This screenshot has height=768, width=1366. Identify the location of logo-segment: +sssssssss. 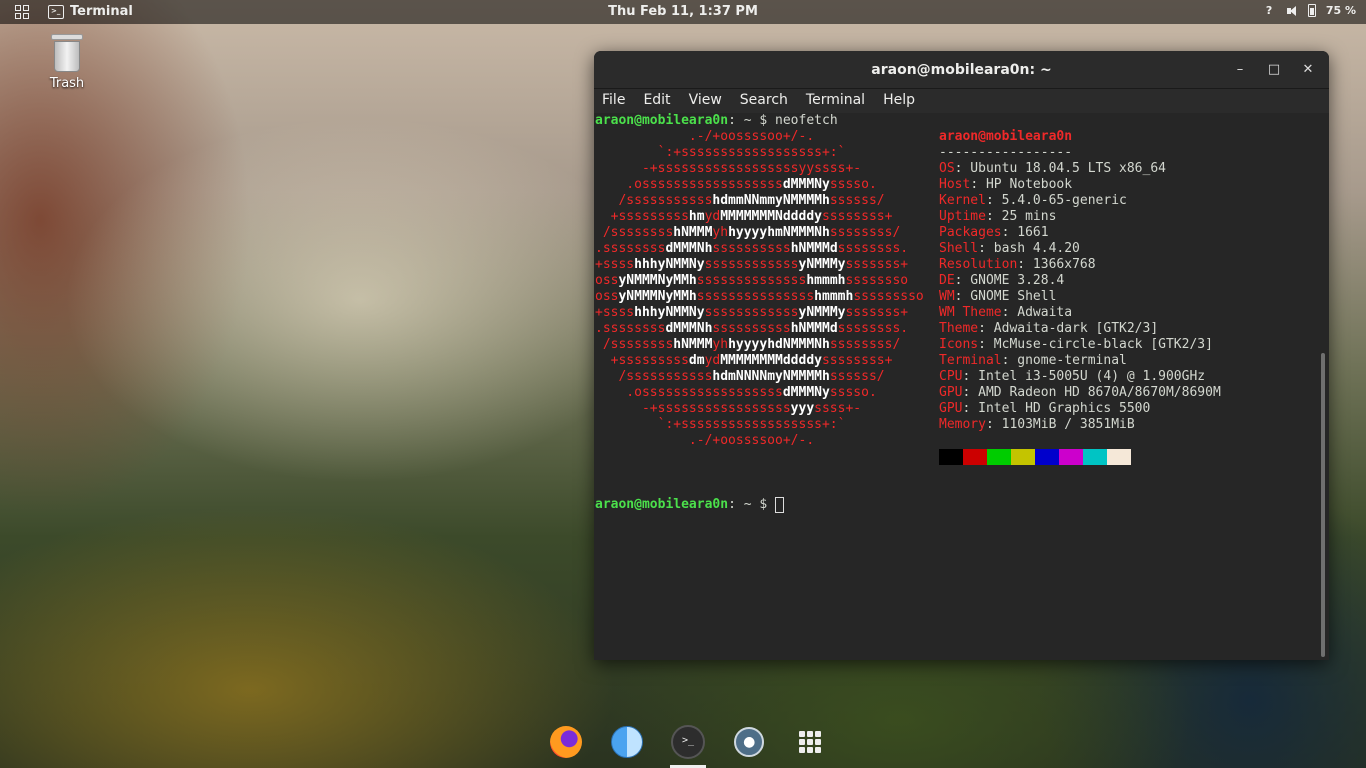
(642, 216).